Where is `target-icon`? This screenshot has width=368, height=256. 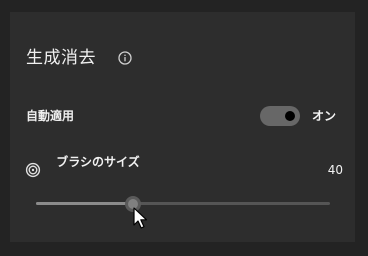 target-icon is located at coordinates (33, 170).